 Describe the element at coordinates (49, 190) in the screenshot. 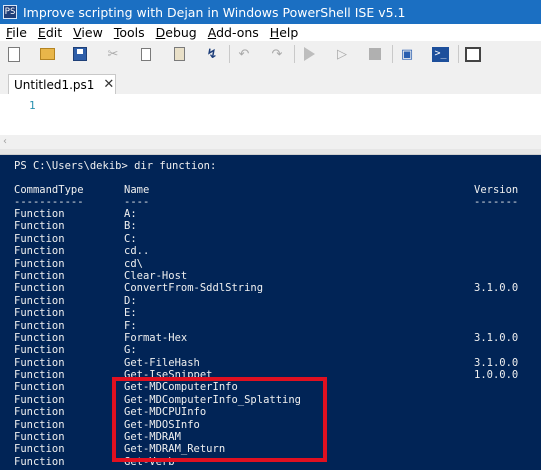

I see `header-commandtype: CommandType` at that location.